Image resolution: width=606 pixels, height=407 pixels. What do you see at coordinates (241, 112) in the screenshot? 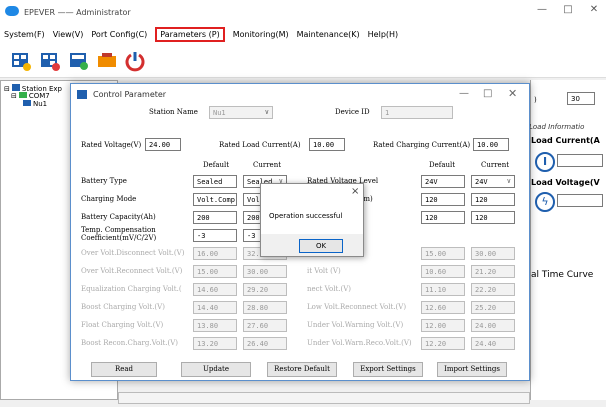
I see `station-name-select: Nu1` at bounding box center [241, 112].